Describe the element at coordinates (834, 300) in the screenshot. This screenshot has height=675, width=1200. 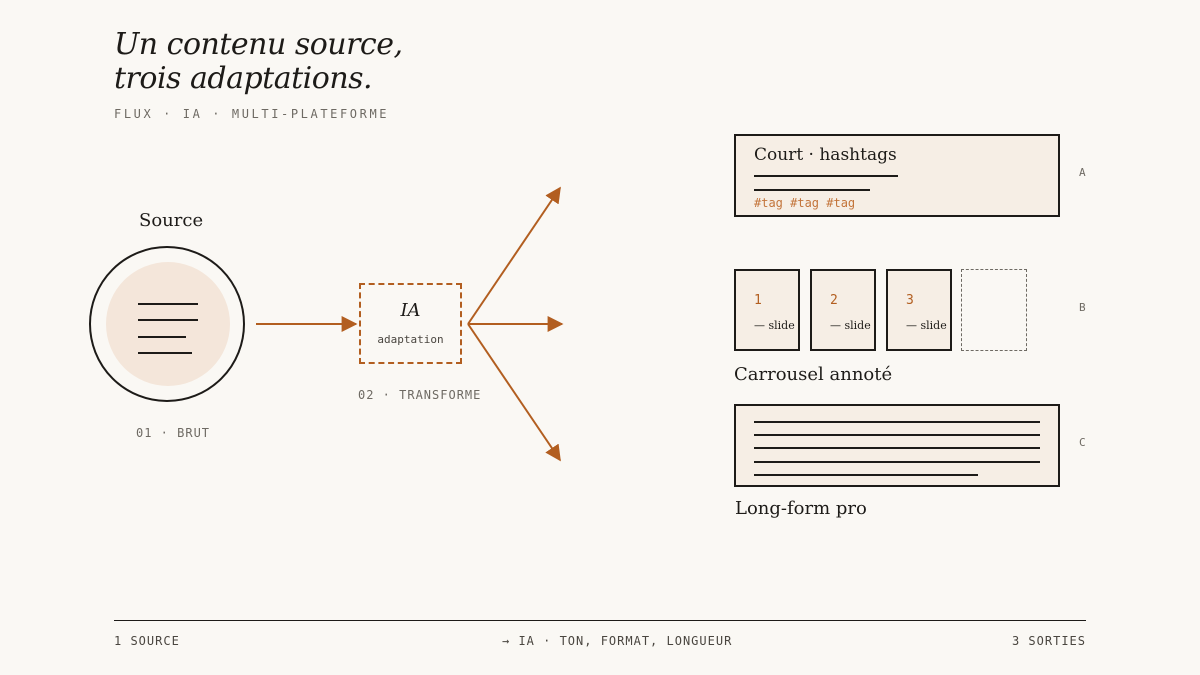
I see `slide-number: 2` at that location.